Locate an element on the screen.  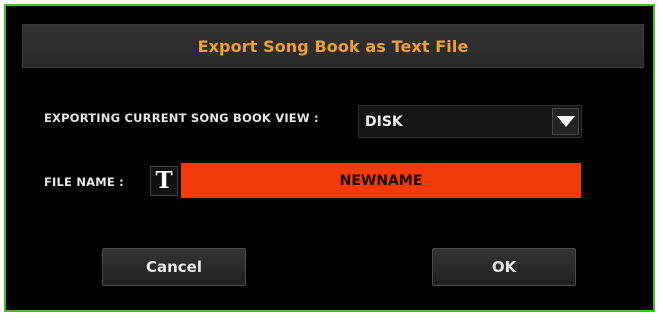
dialog-title: Export Song Book as Text File is located at coordinates (333, 46).